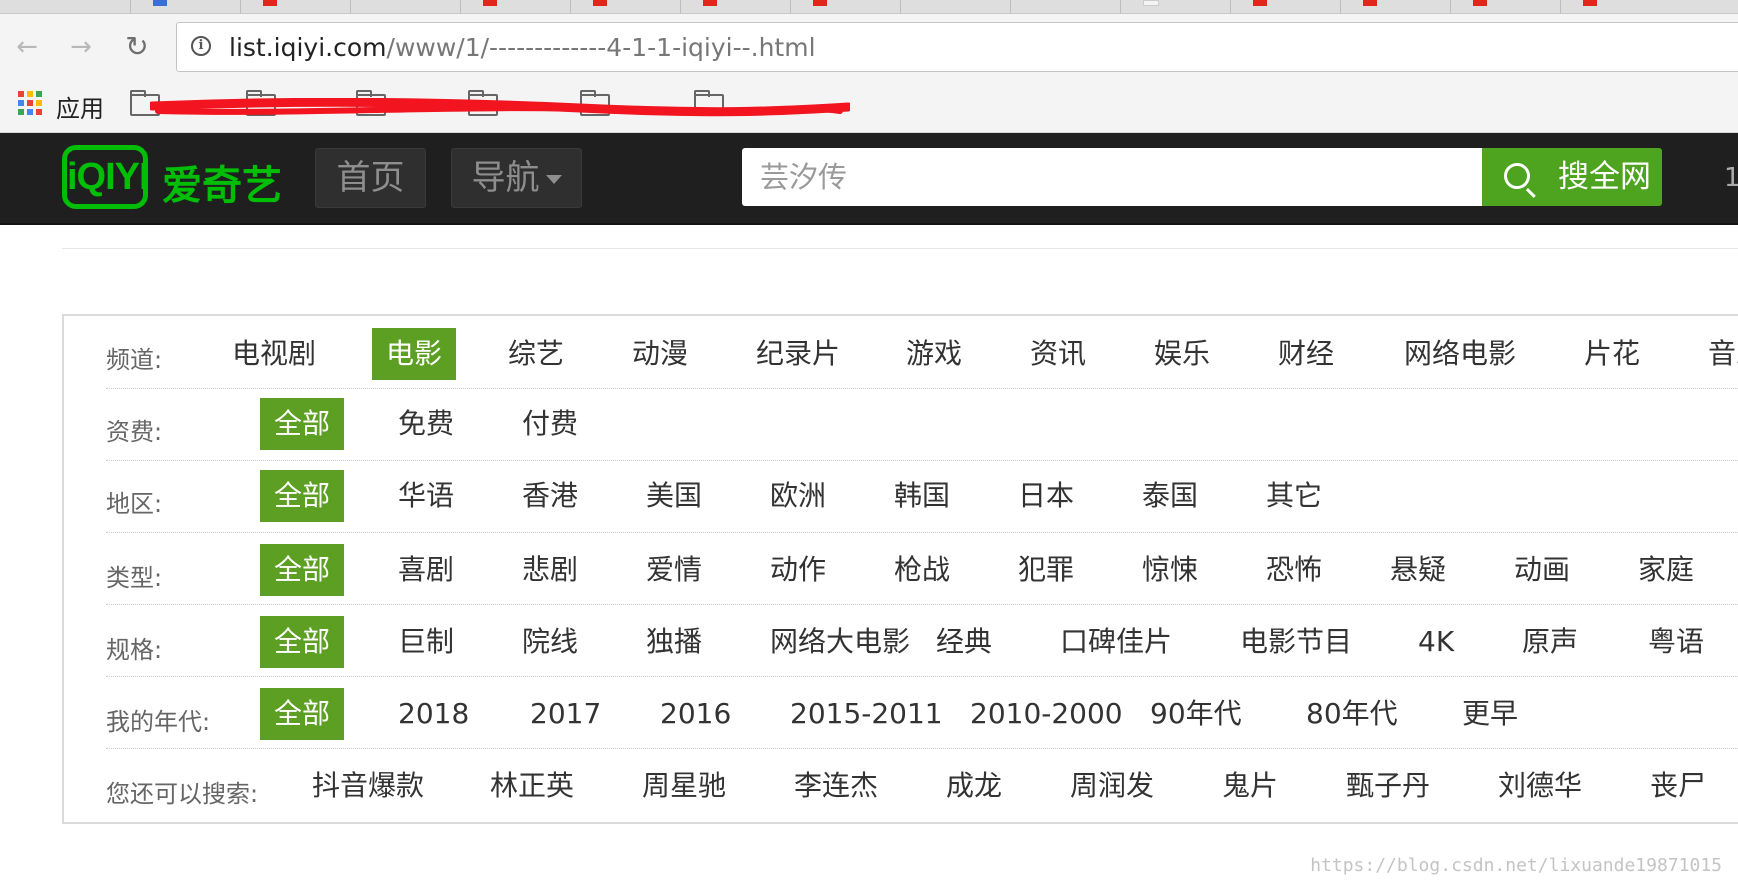 The height and width of the screenshot is (884, 1738). I want to click on filter-option: 音乐, so click(1723, 354).